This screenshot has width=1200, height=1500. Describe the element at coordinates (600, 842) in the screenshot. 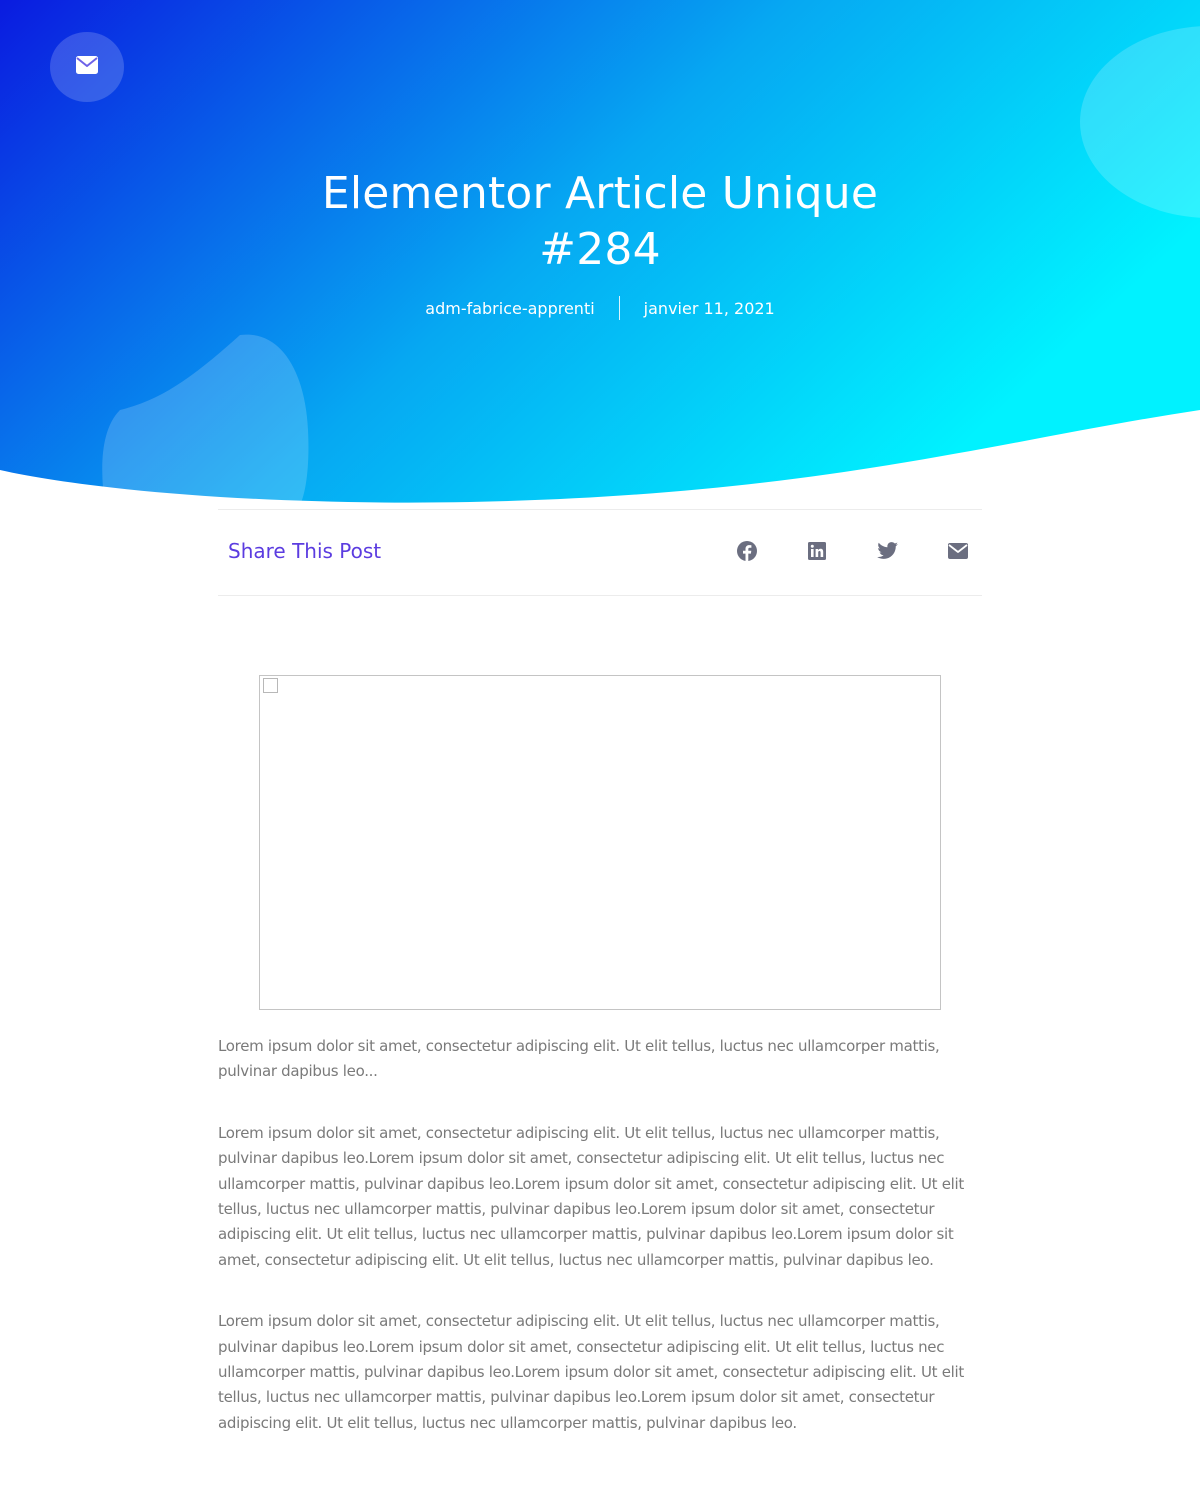

I see `featured-image` at that location.